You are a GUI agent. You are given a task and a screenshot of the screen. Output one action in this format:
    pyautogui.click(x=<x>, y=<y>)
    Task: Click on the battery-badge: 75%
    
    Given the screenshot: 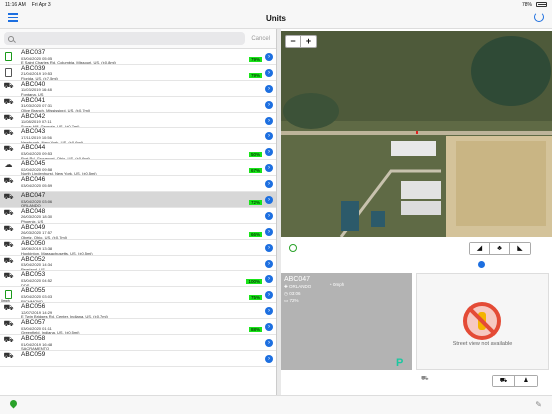 What is the action you would take?
    pyautogui.click(x=255, y=298)
    